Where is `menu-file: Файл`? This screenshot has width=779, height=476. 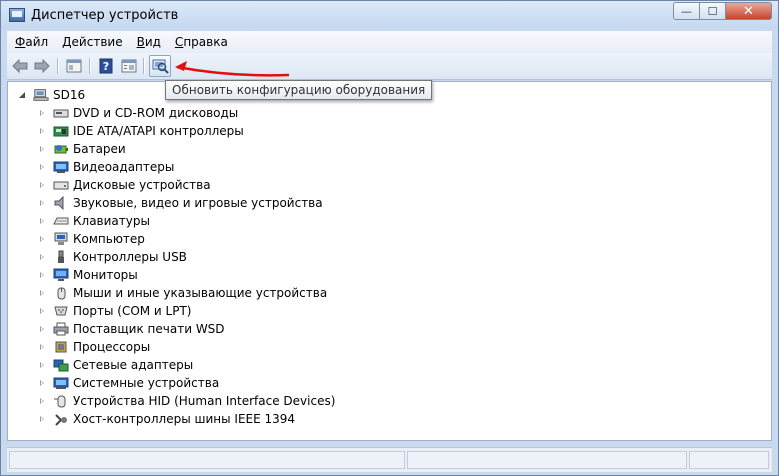
menu-file: Файл is located at coordinates (31, 42).